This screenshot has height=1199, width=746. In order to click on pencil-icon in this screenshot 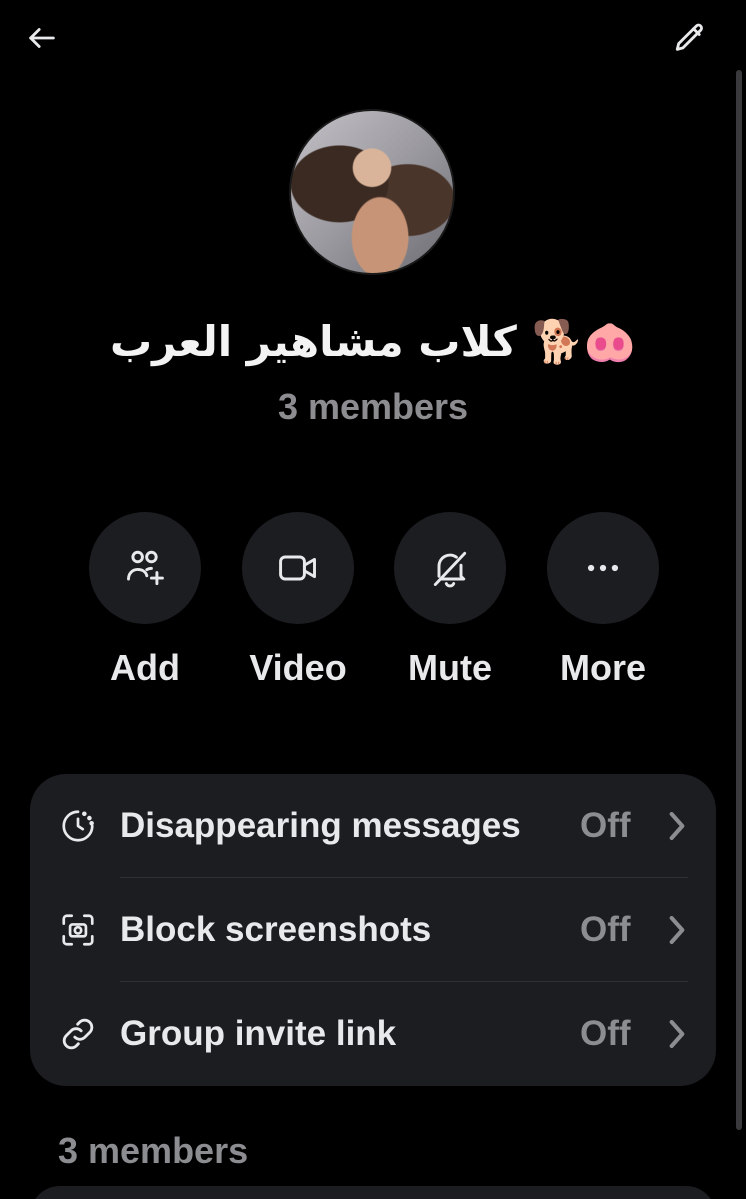, I will do `click(689, 37)`.